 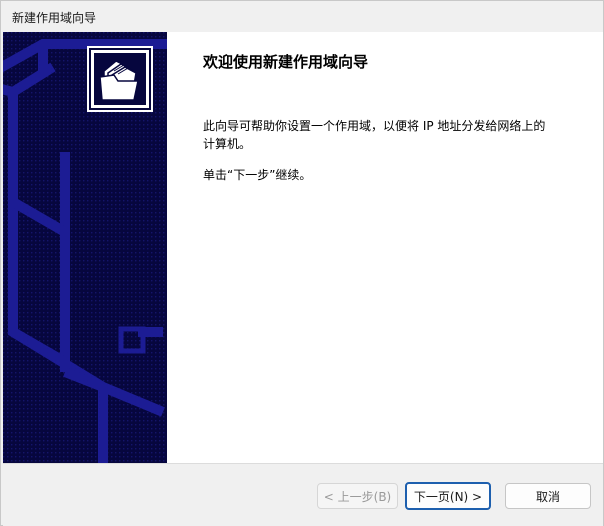 I want to click on folders-icon, so click(x=120, y=79).